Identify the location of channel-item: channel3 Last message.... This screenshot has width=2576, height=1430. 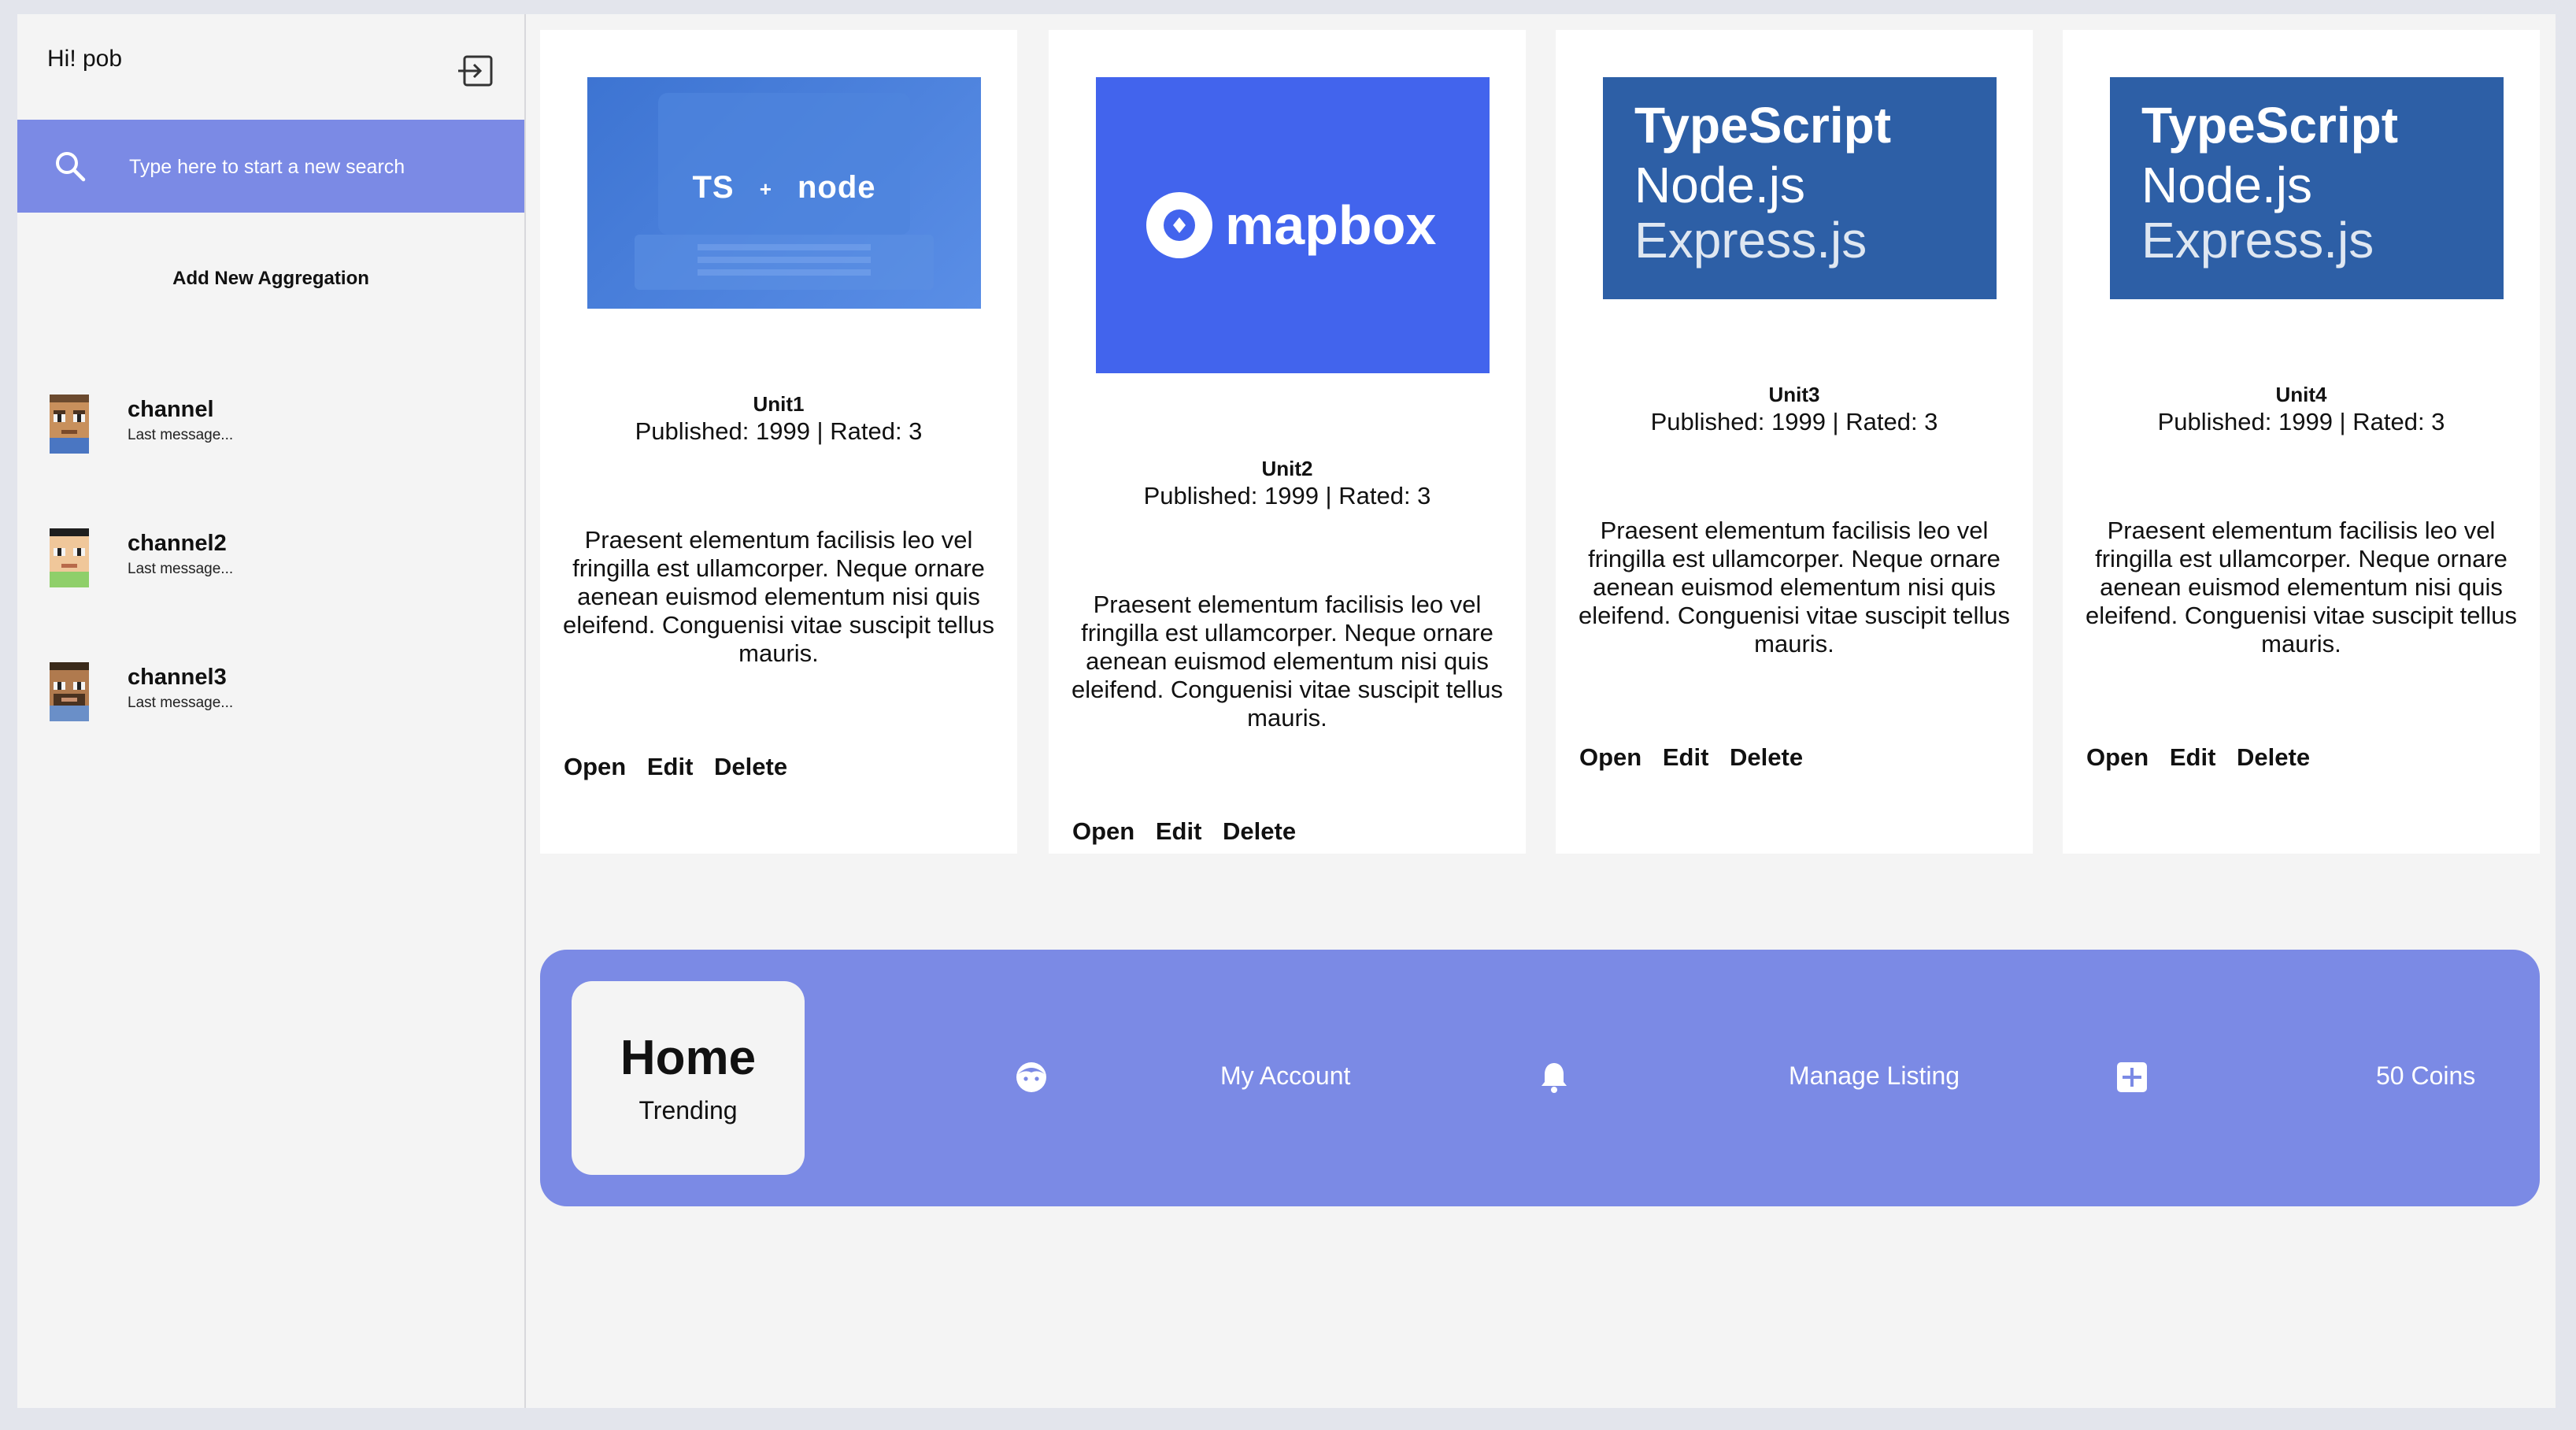
(270, 693).